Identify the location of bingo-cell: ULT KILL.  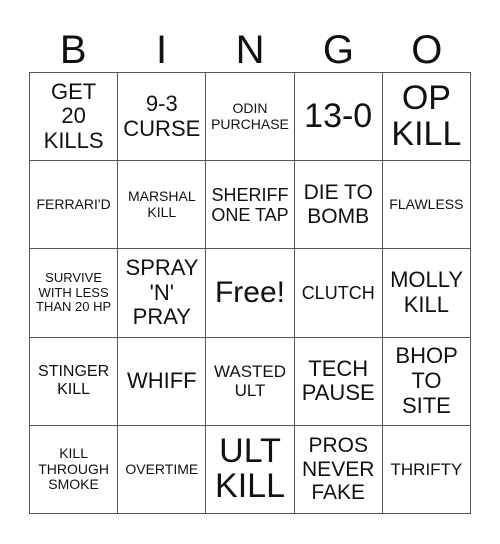
(250, 469).